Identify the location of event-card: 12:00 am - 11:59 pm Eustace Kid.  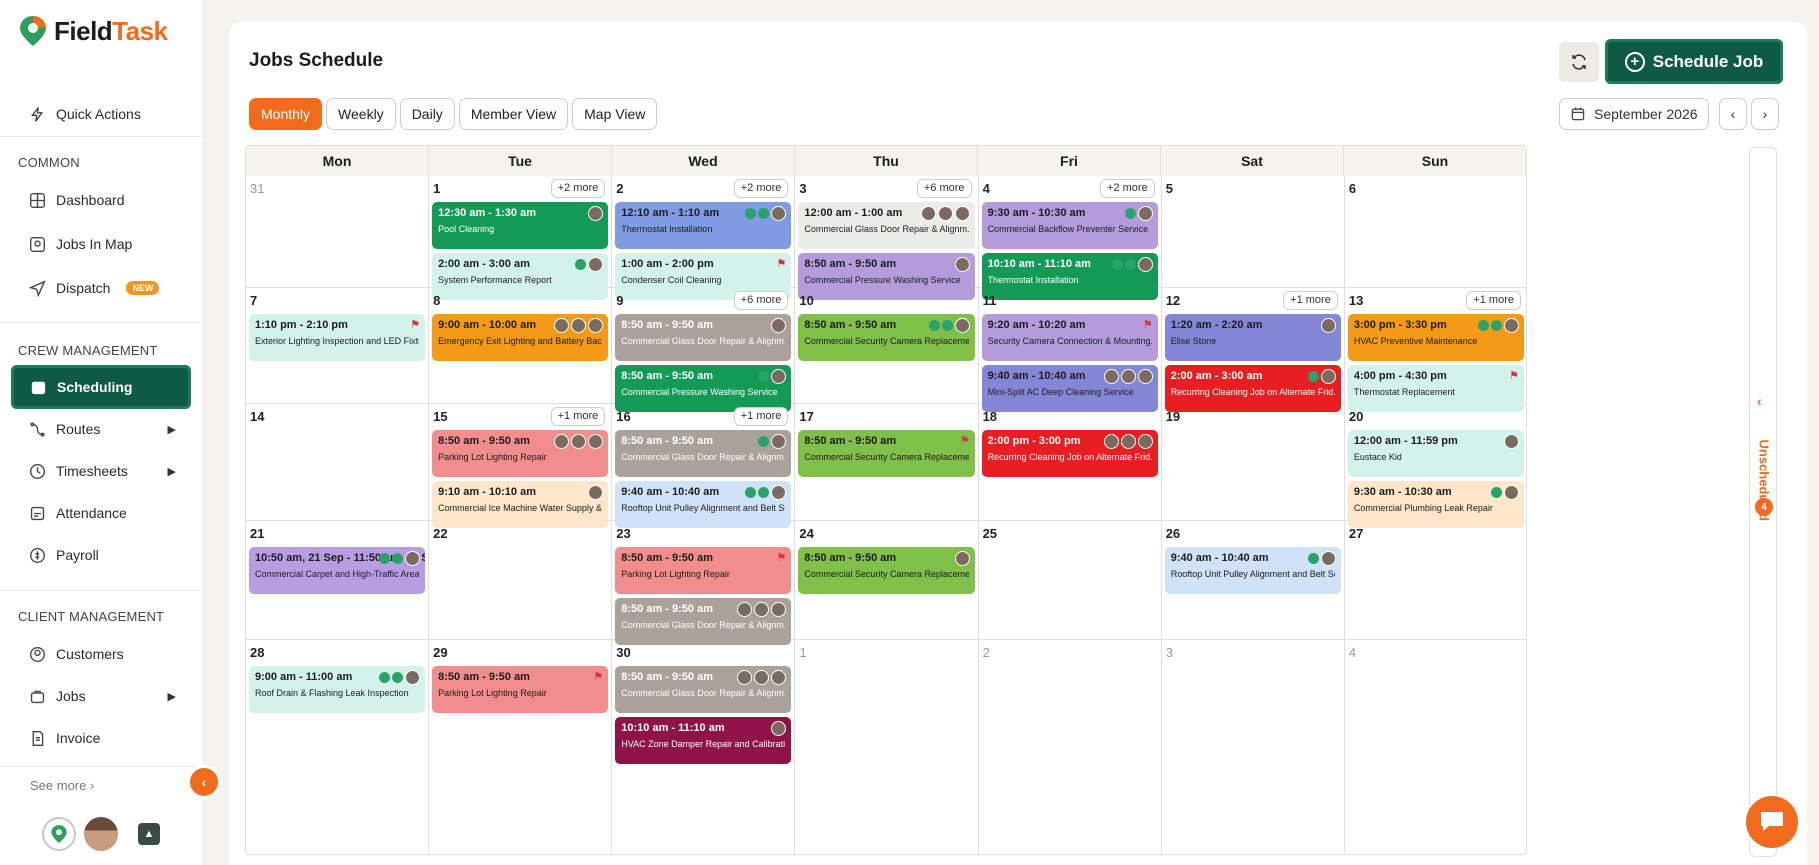
(1435, 453).